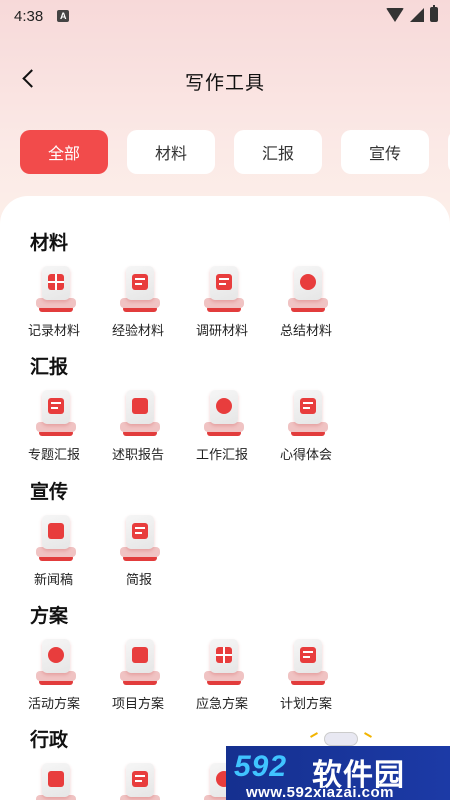  I want to click on tab-materials: 材料, so click(171, 152).